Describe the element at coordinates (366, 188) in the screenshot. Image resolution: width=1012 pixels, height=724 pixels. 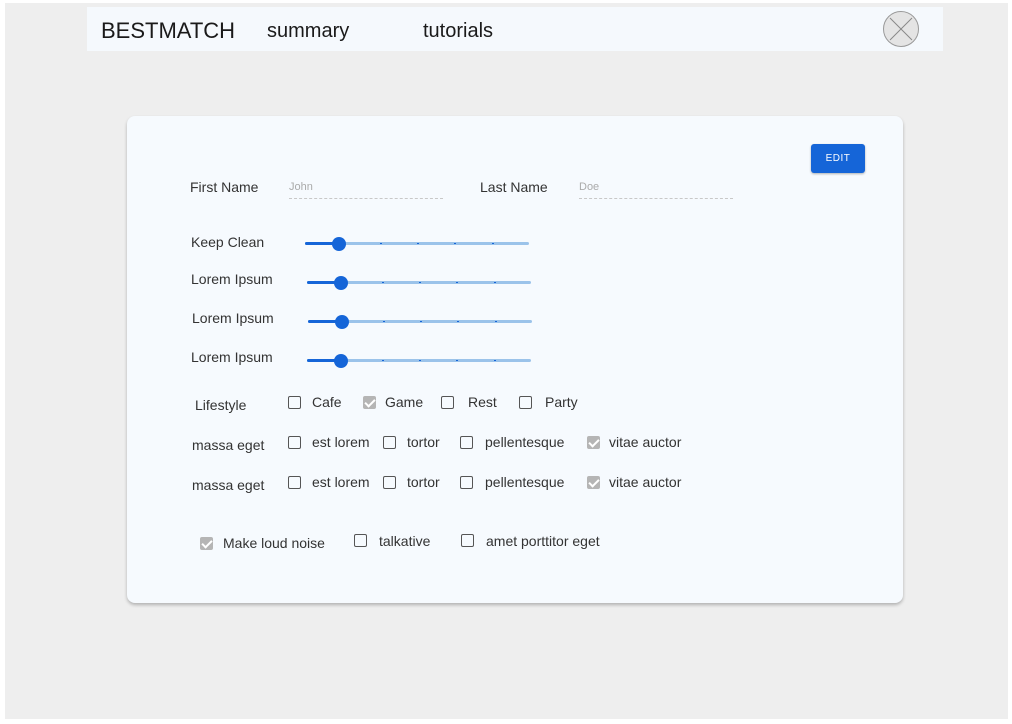
I see `first-name-field: John` at that location.